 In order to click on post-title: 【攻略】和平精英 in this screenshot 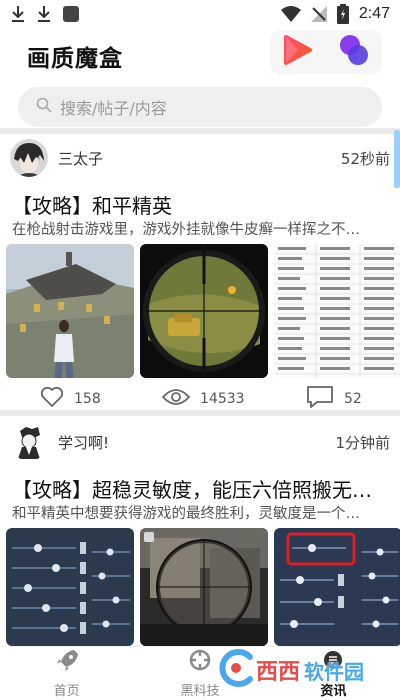, I will do `click(201, 204)`.